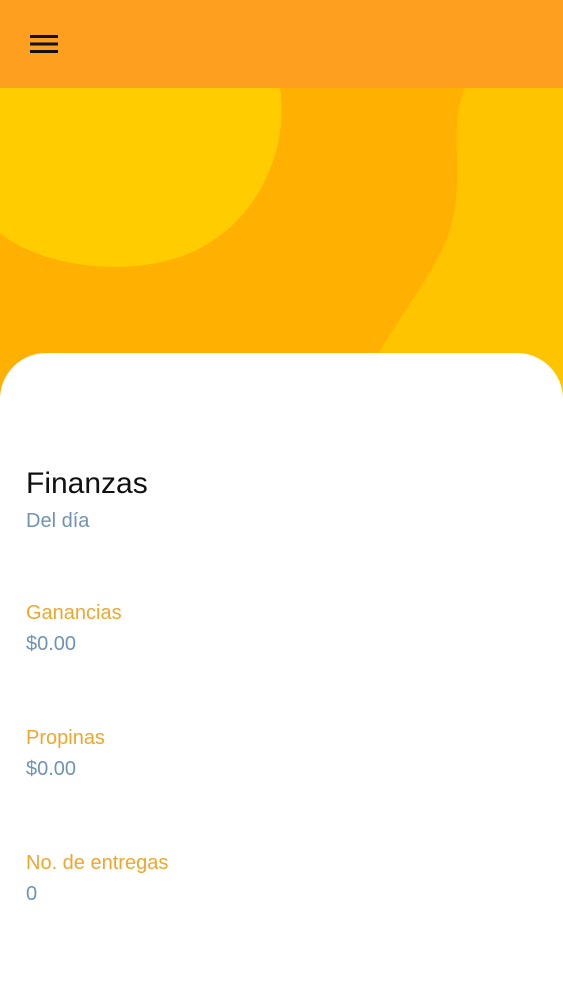  Describe the element at coordinates (51, 644) in the screenshot. I see `earnings-value: $0.00` at that location.